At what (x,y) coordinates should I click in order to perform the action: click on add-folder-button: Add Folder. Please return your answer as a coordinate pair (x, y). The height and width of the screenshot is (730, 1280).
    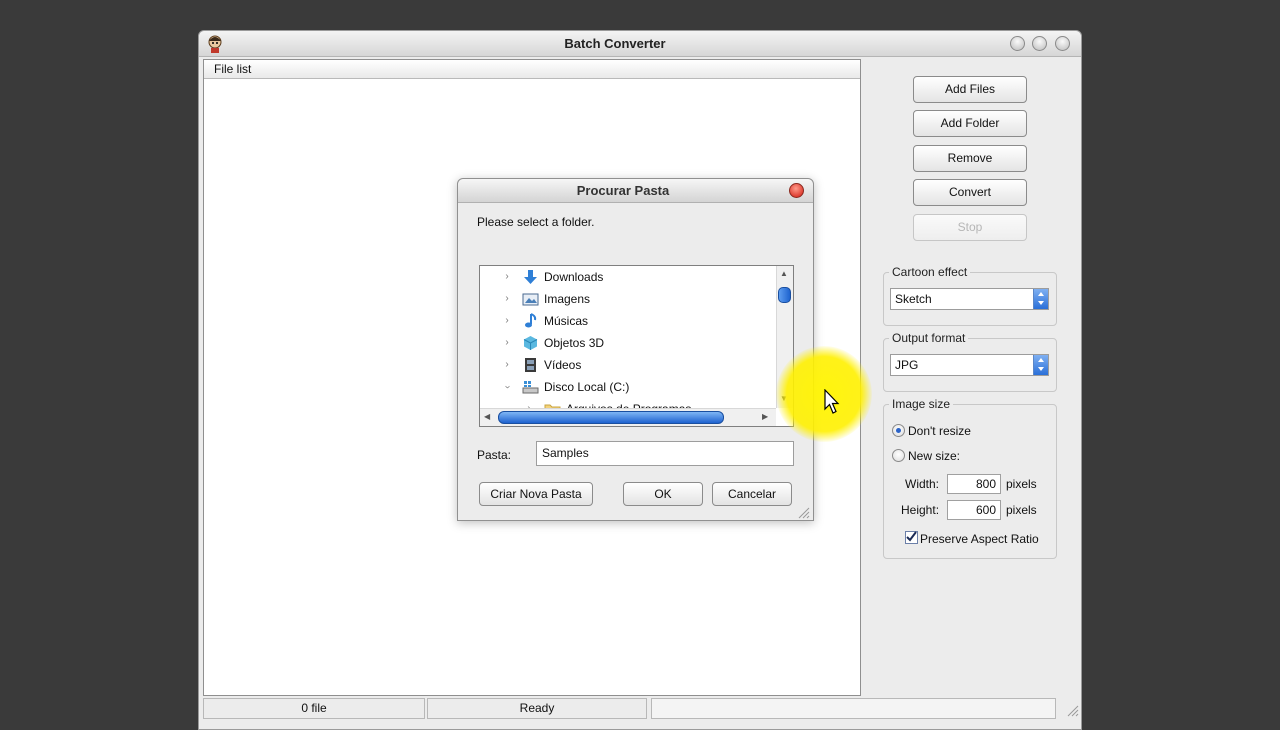
    Looking at the image, I should click on (970, 123).